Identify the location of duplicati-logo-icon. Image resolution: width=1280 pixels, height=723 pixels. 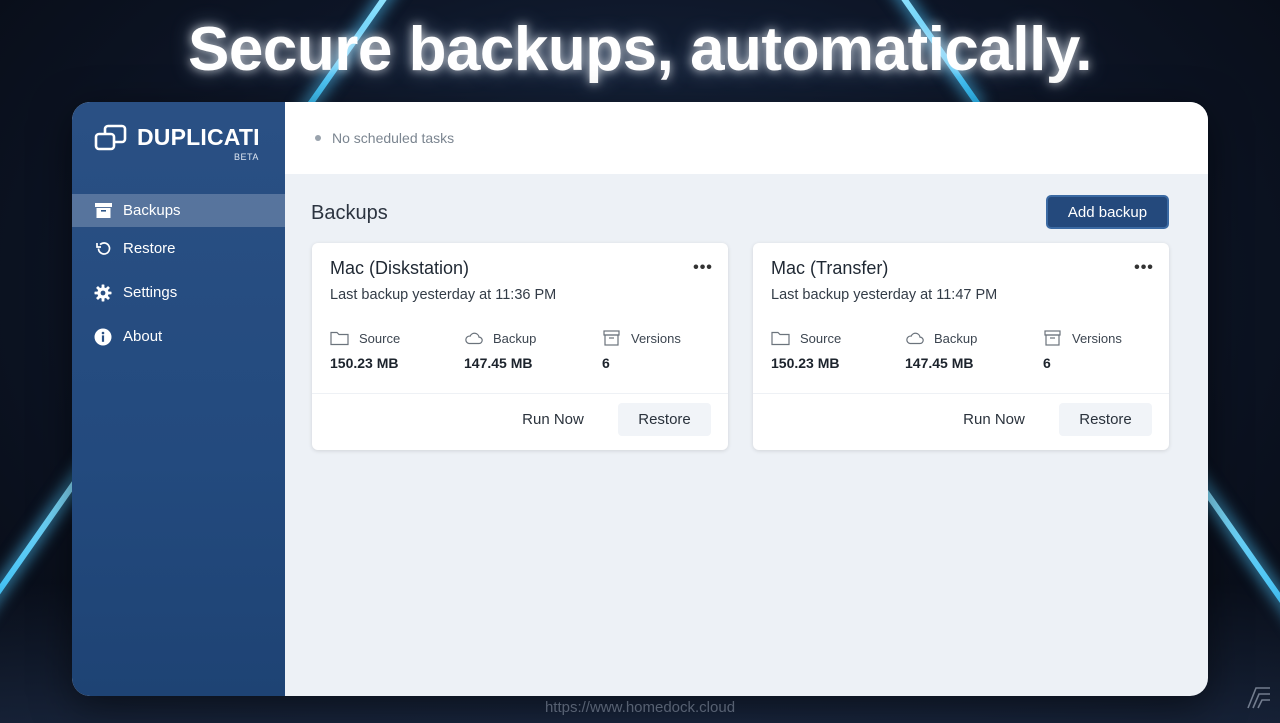
(110, 137).